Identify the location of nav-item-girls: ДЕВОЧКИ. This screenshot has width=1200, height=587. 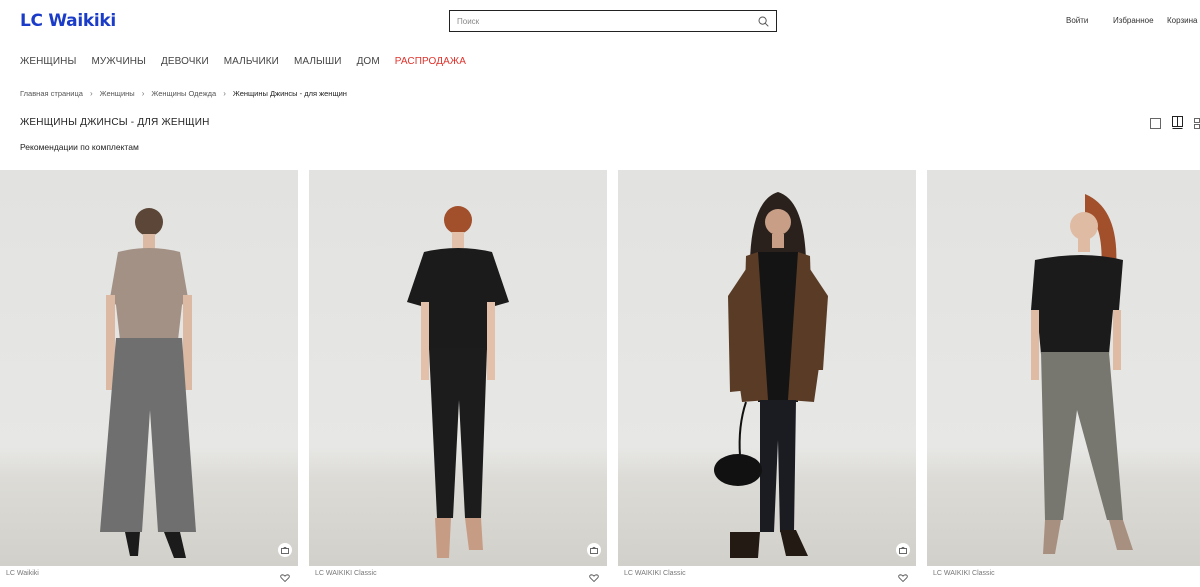
(185, 61).